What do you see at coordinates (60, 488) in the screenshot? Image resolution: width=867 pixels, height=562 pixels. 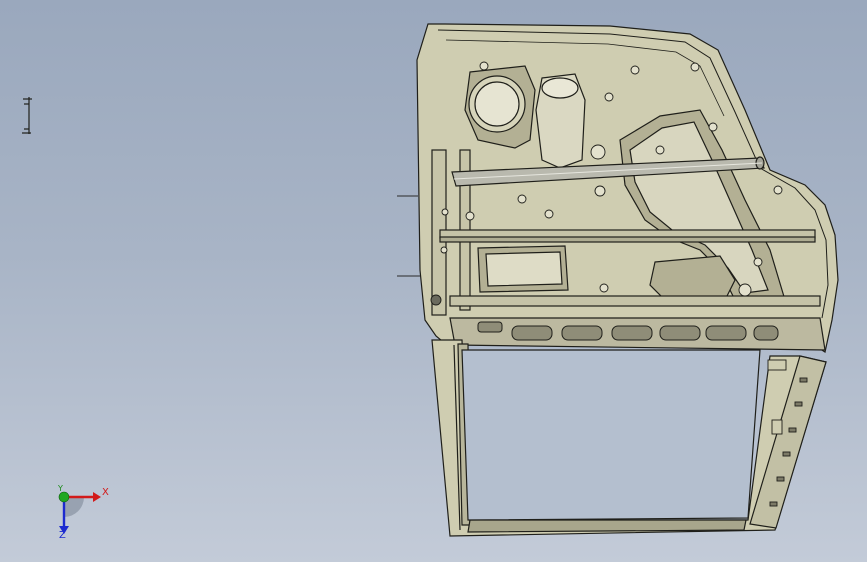 I see `y-axis-label: Y` at bounding box center [60, 488].